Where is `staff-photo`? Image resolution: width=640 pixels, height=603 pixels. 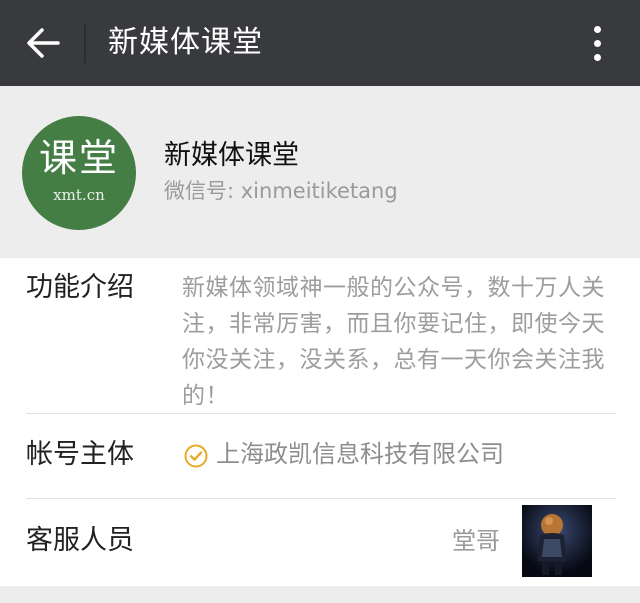 staff-photo is located at coordinates (557, 541).